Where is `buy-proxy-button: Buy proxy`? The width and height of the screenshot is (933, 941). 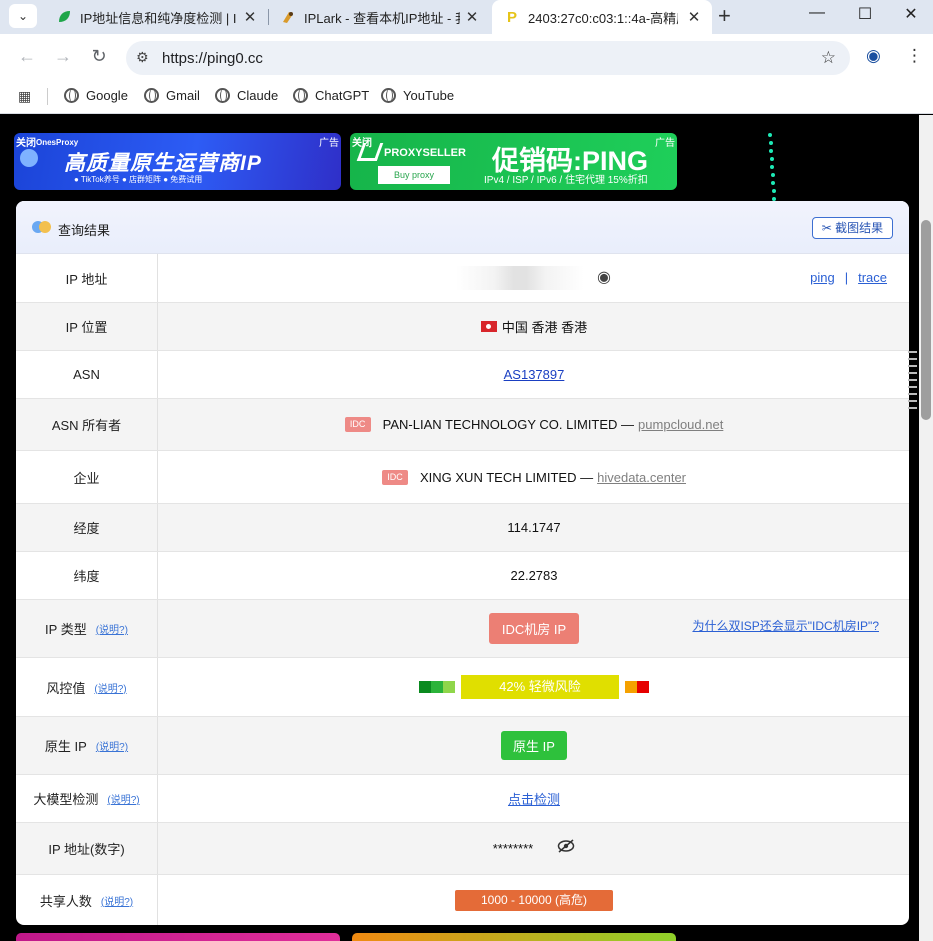 buy-proxy-button: Buy proxy is located at coordinates (414, 175).